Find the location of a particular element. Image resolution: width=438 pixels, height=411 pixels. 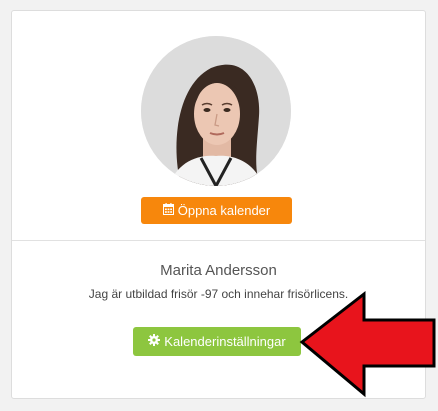

calendar-settings-button: Kalenderinställningar is located at coordinates (217, 341).